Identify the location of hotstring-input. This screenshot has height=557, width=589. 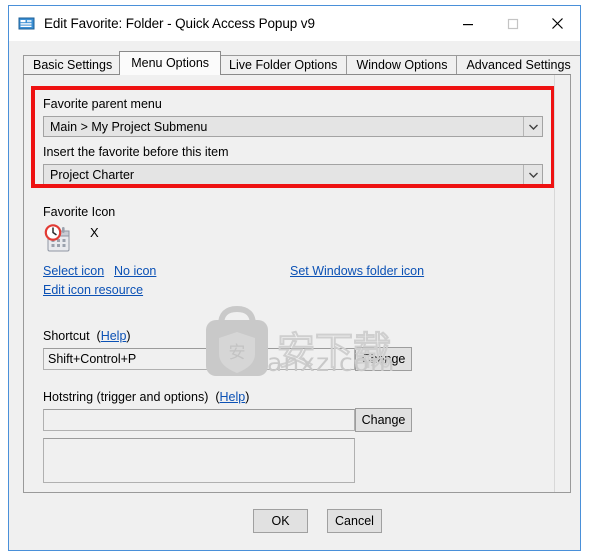
(199, 420).